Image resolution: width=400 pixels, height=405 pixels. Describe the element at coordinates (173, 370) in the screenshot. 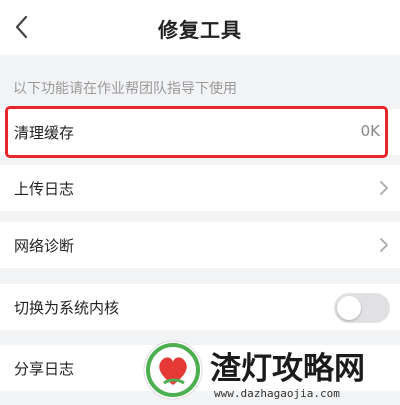

I see `watermark-logo-icon` at that location.